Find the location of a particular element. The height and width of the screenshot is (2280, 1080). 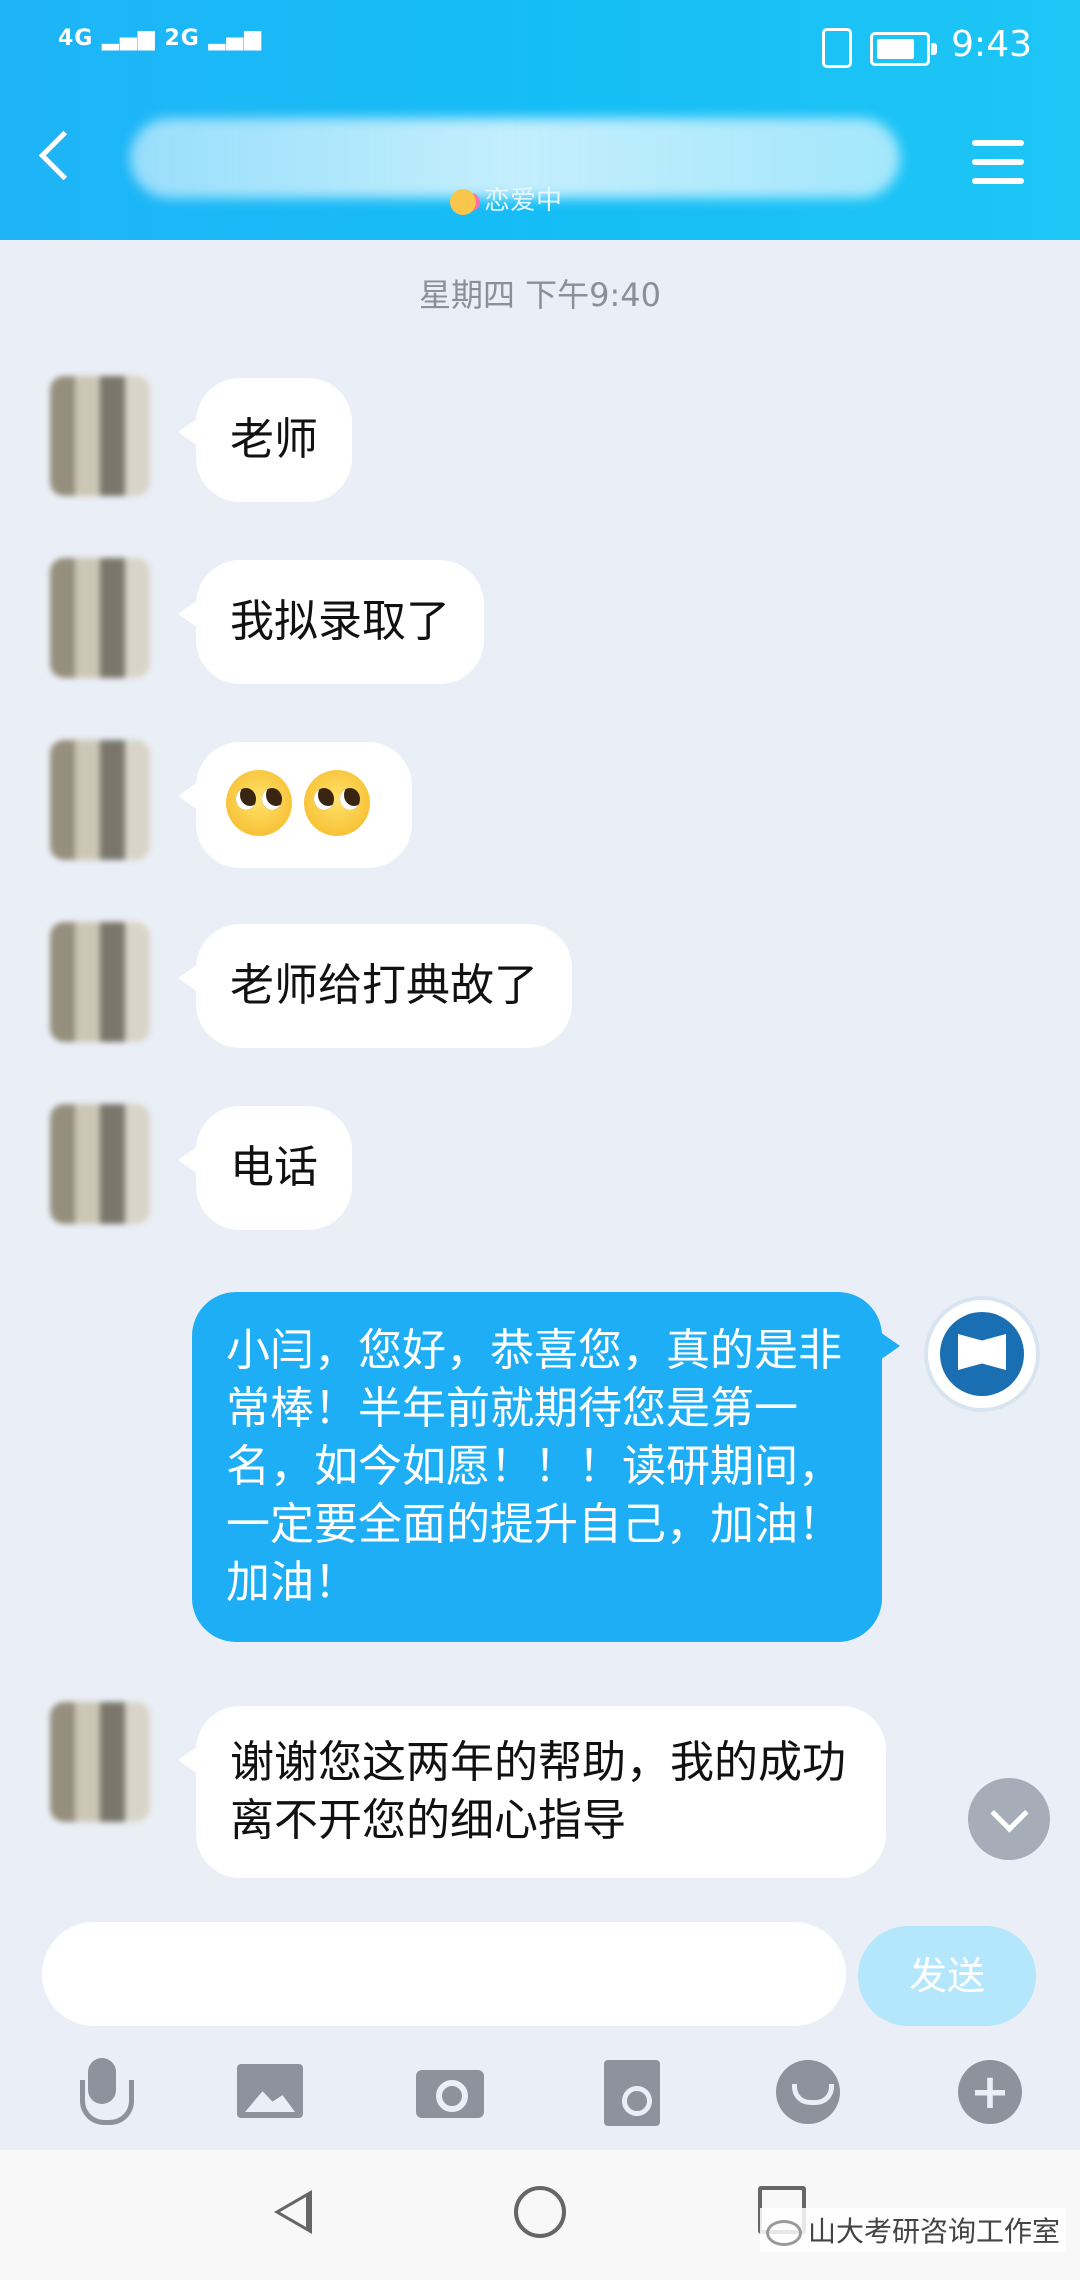

message-bubble is located at coordinates (295, 805).